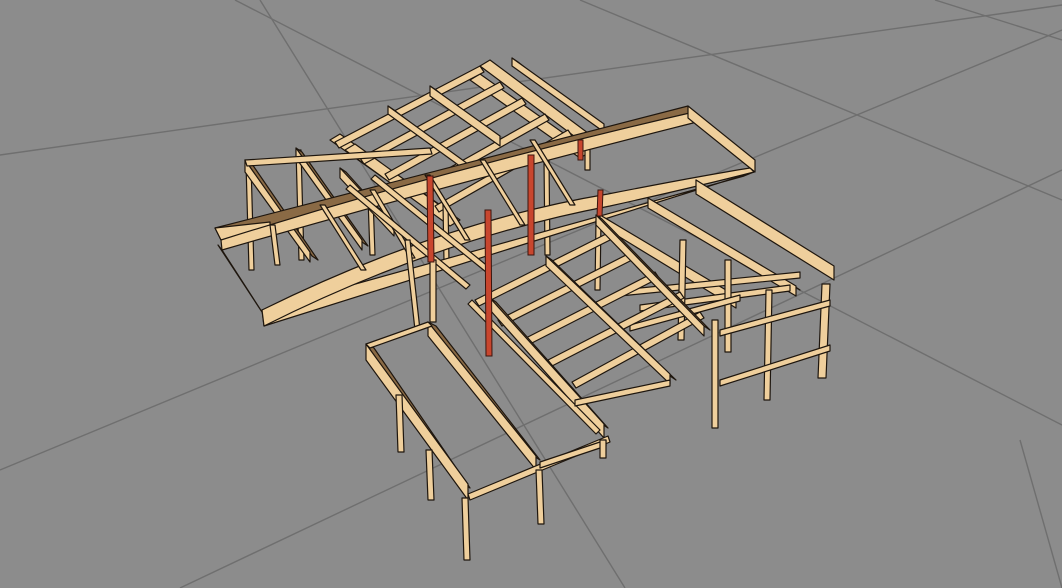 The height and width of the screenshot is (588, 1062). I want to click on lower-middle-rafters, so click(589, 310).